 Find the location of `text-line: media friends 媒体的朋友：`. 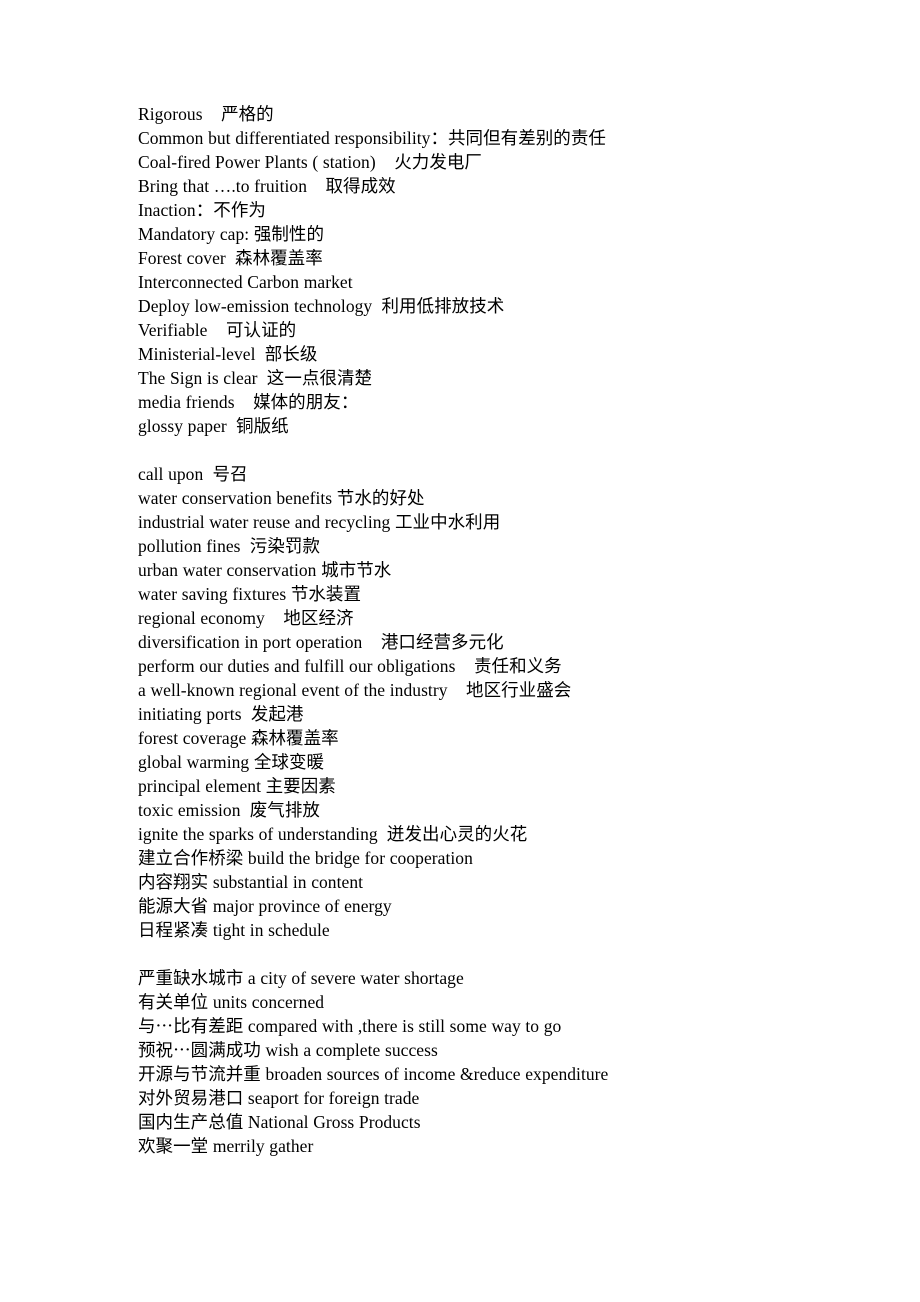

text-line: media friends 媒体的朋友： is located at coordinates (248, 402).